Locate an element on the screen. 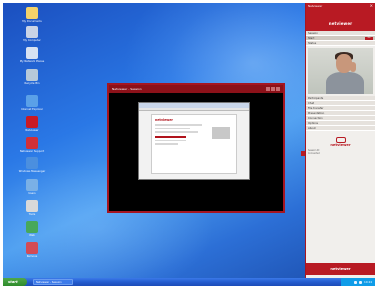 This screenshot has height=289, width=378. my-network-icon is located at coordinates (32, 53).